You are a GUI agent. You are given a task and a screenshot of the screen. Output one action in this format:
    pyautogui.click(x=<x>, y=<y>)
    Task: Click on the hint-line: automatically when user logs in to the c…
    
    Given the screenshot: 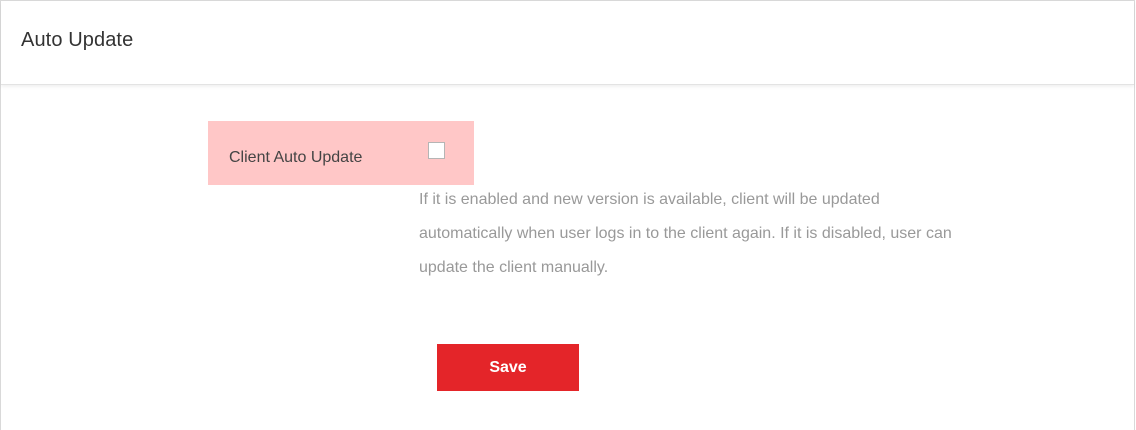 What is the action you would take?
    pyautogui.click(x=685, y=233)
    